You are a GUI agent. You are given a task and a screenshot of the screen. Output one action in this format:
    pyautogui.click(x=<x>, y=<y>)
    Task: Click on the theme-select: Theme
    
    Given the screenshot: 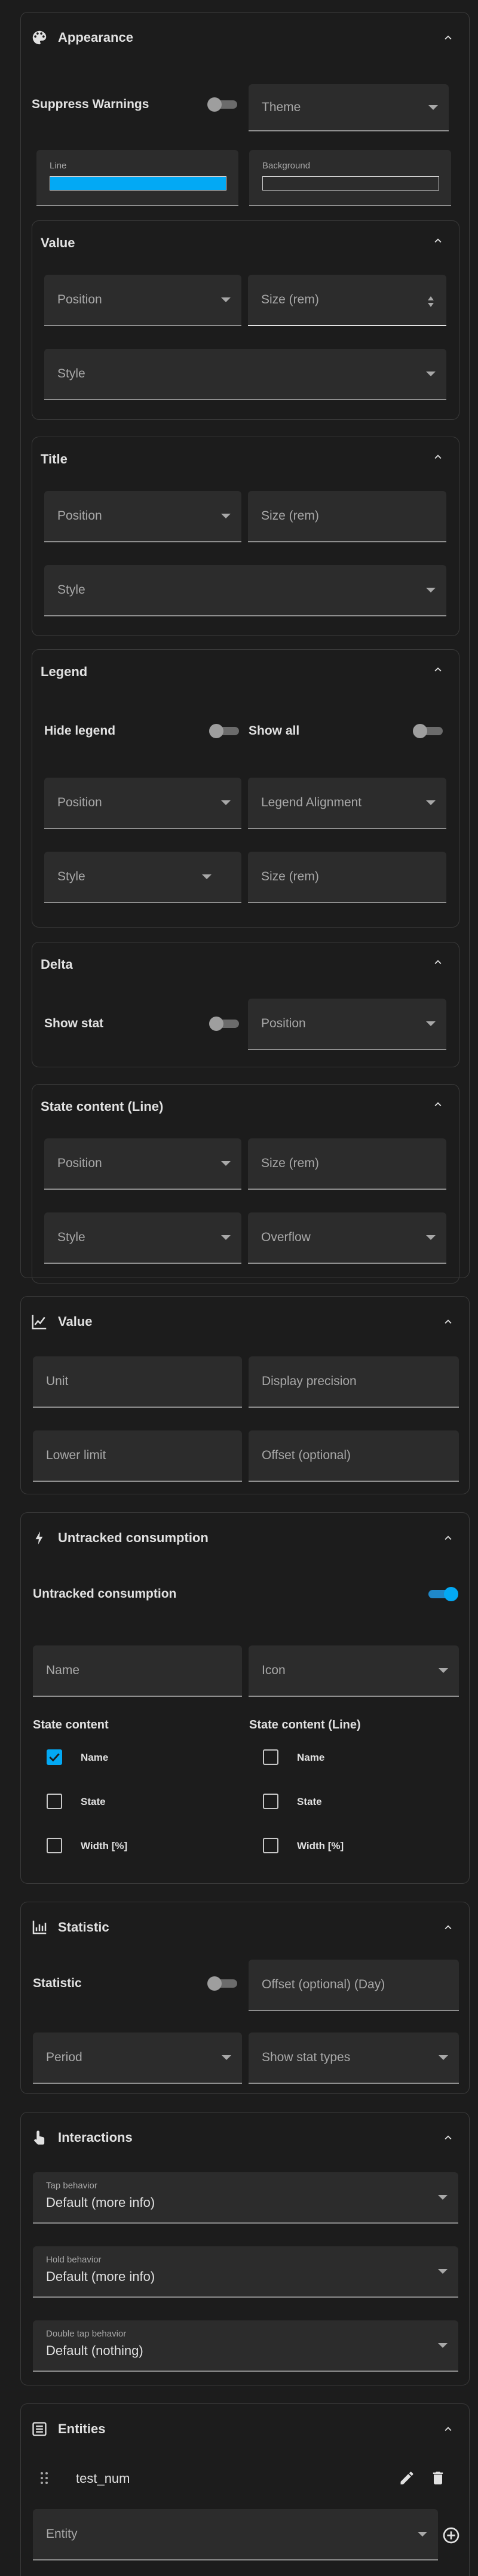 What is the action you would take?
    pyautogui.click(x=349, y=107)
    